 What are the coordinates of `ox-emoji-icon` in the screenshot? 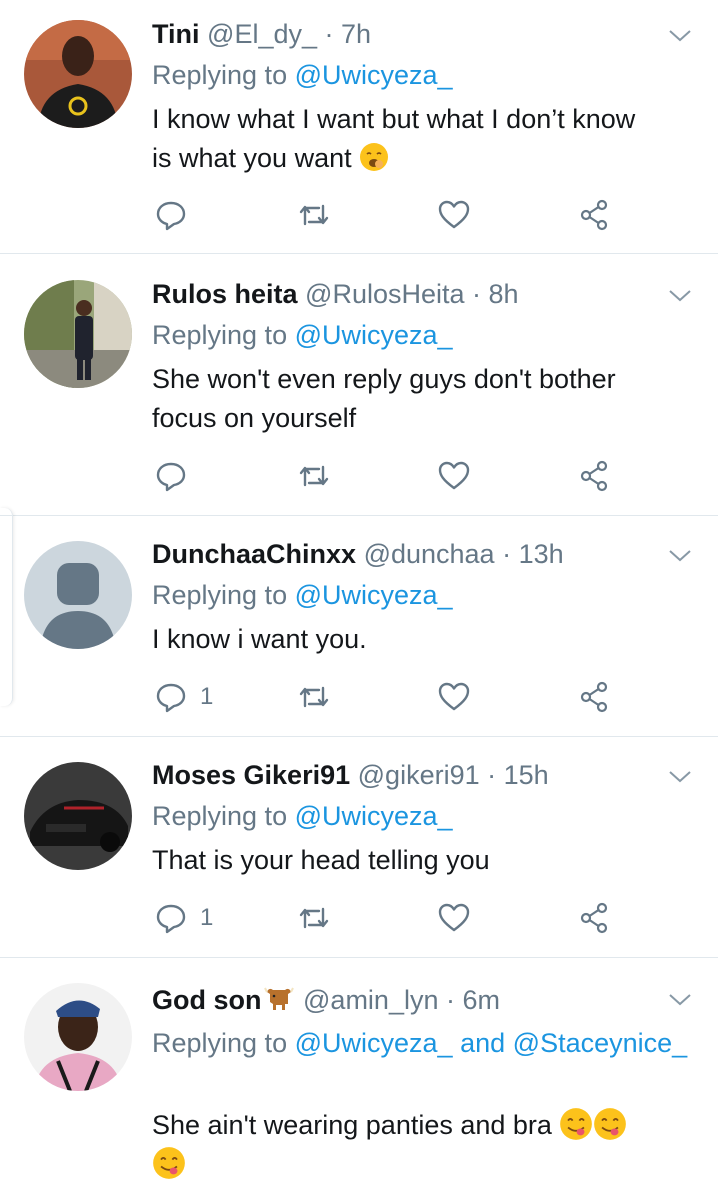 It's located at (278, 998).